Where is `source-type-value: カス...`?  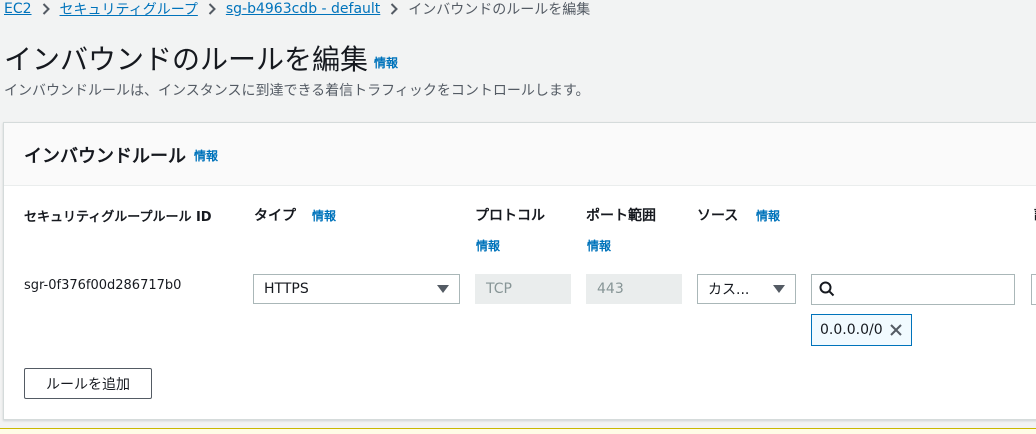 source-type-value: カス... is located at coordinates (729, 290).